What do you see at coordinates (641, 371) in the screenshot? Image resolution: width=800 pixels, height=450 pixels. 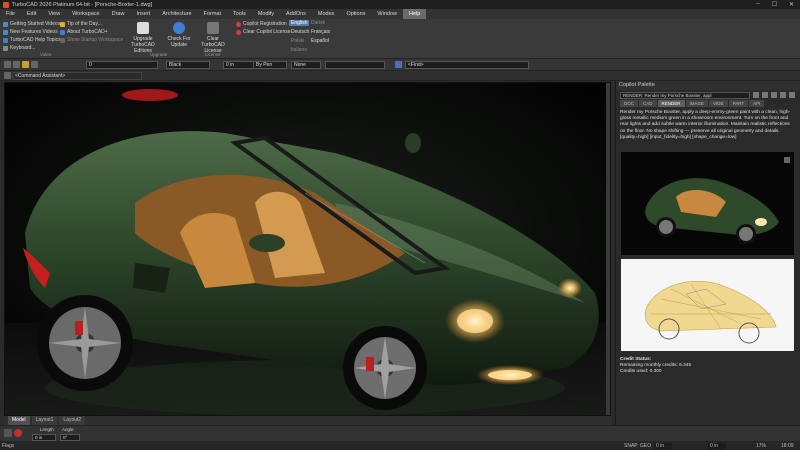 I see `credits-used: Credits used: 0.300` at bounding box center [641, 371].